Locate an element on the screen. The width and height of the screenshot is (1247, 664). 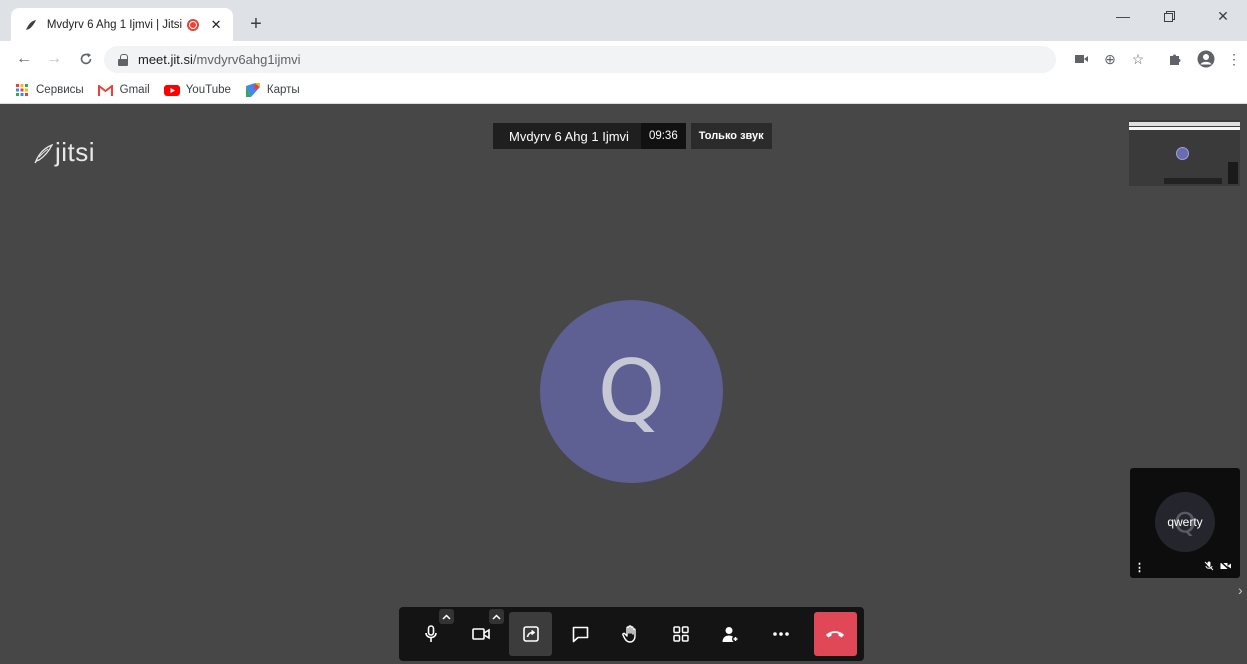
url-path: /mvdyrv6ahg1ijmvi is located at coordinates (246, 59).